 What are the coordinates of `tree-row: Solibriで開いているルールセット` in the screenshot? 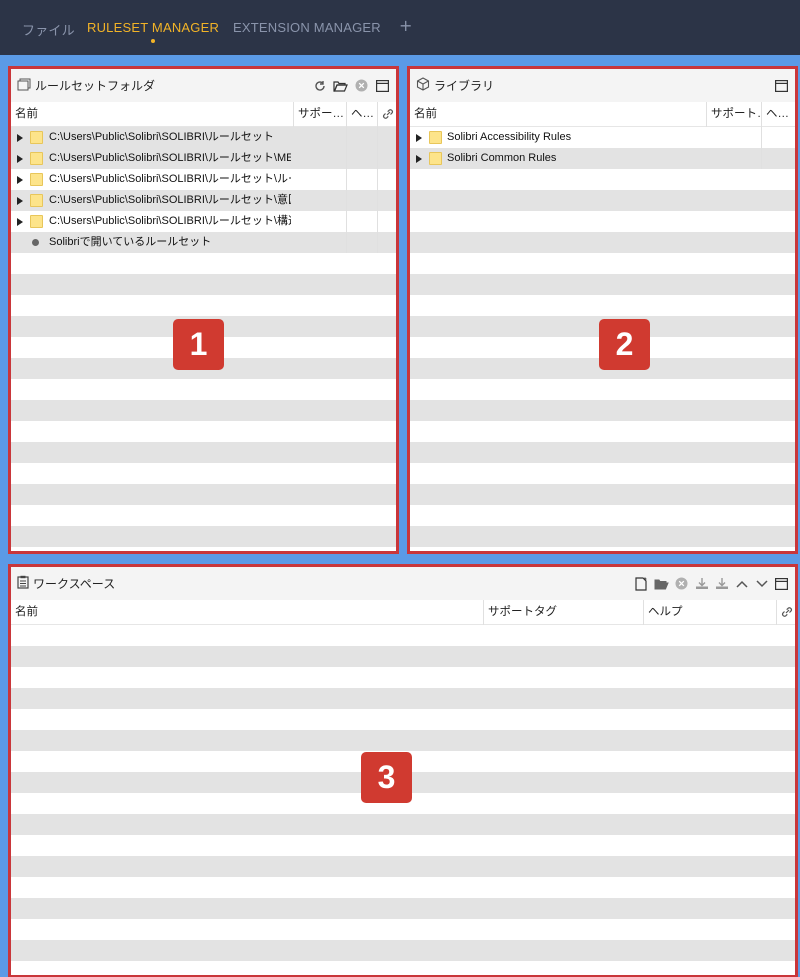 It's located at (203, 242).